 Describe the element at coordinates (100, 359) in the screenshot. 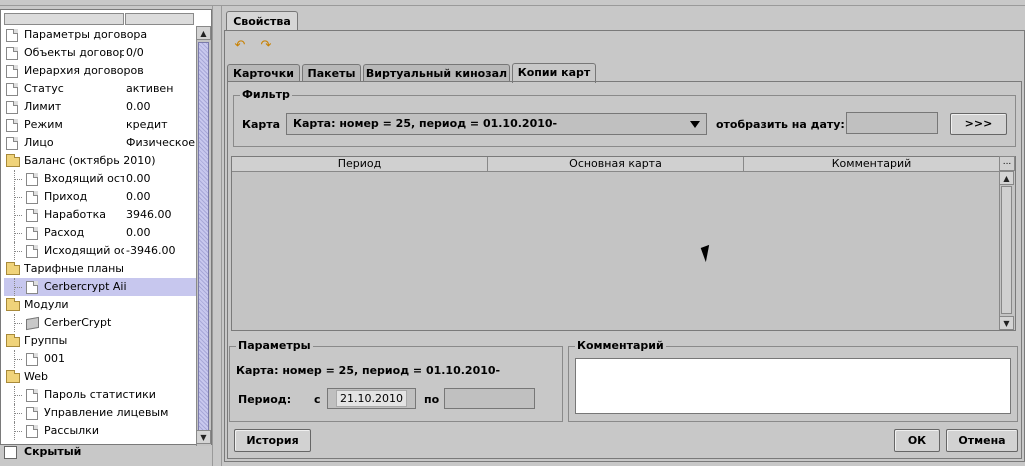

I see `tree-item: 001` at that location.